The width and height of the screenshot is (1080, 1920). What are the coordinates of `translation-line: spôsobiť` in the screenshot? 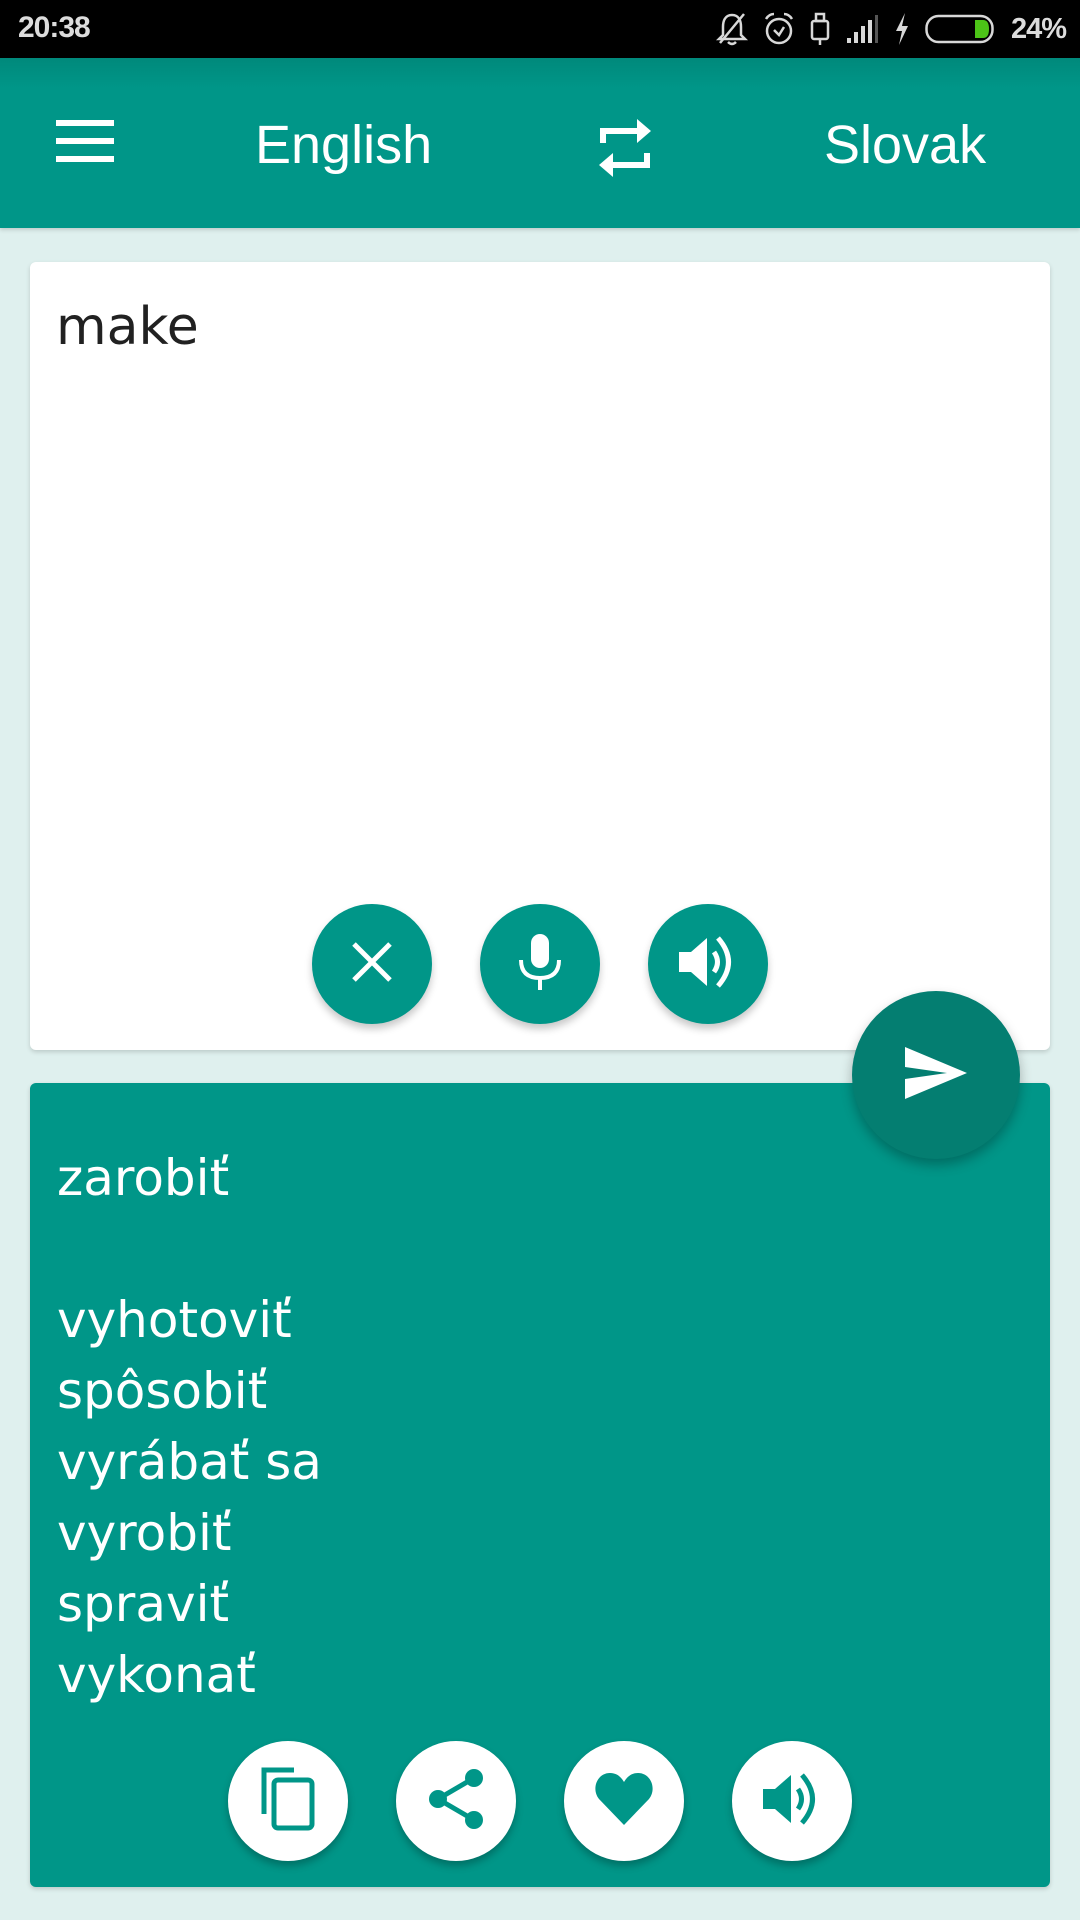 It's located at (162, 1391).